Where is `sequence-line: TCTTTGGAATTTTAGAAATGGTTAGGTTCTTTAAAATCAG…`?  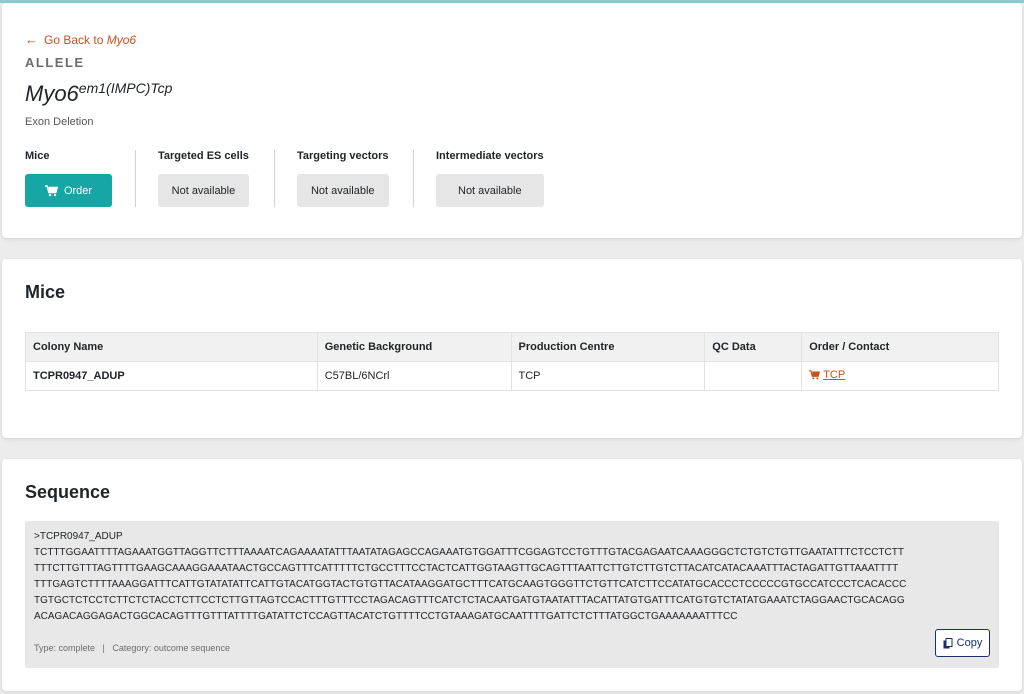 sequence-line: TCTTTGGAATTTTAGAAATGGTTAGGTTCTTTAAAATCAG… is located at coordinates (469, 552).